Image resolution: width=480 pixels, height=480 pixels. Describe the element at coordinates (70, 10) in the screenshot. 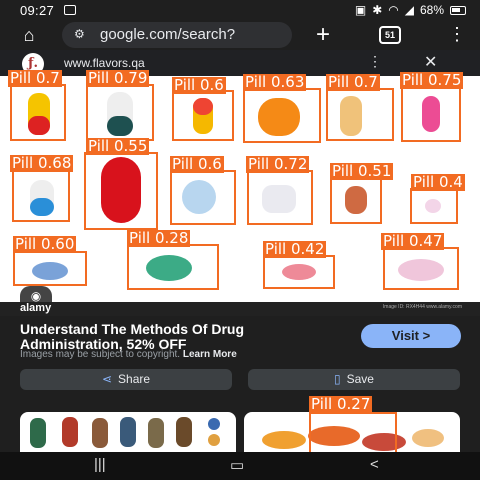

I see `gallery-icon` at that location.